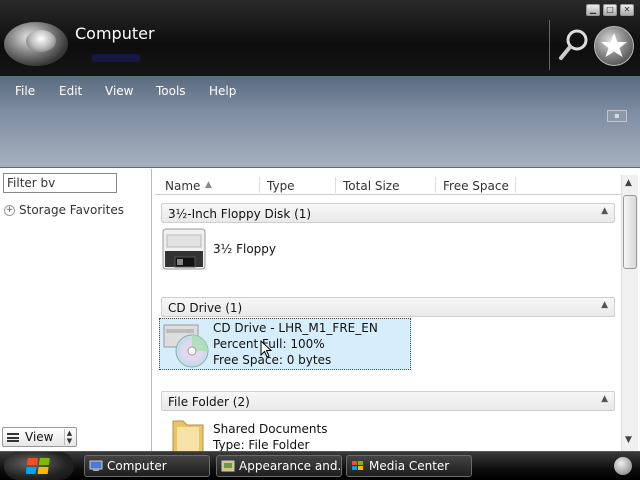  What do you see at coordinates (388, 307) in the screenshot?
I see `group-header-cd-drive: CD Drive (1) ▲` at bounding box center [388, 307].